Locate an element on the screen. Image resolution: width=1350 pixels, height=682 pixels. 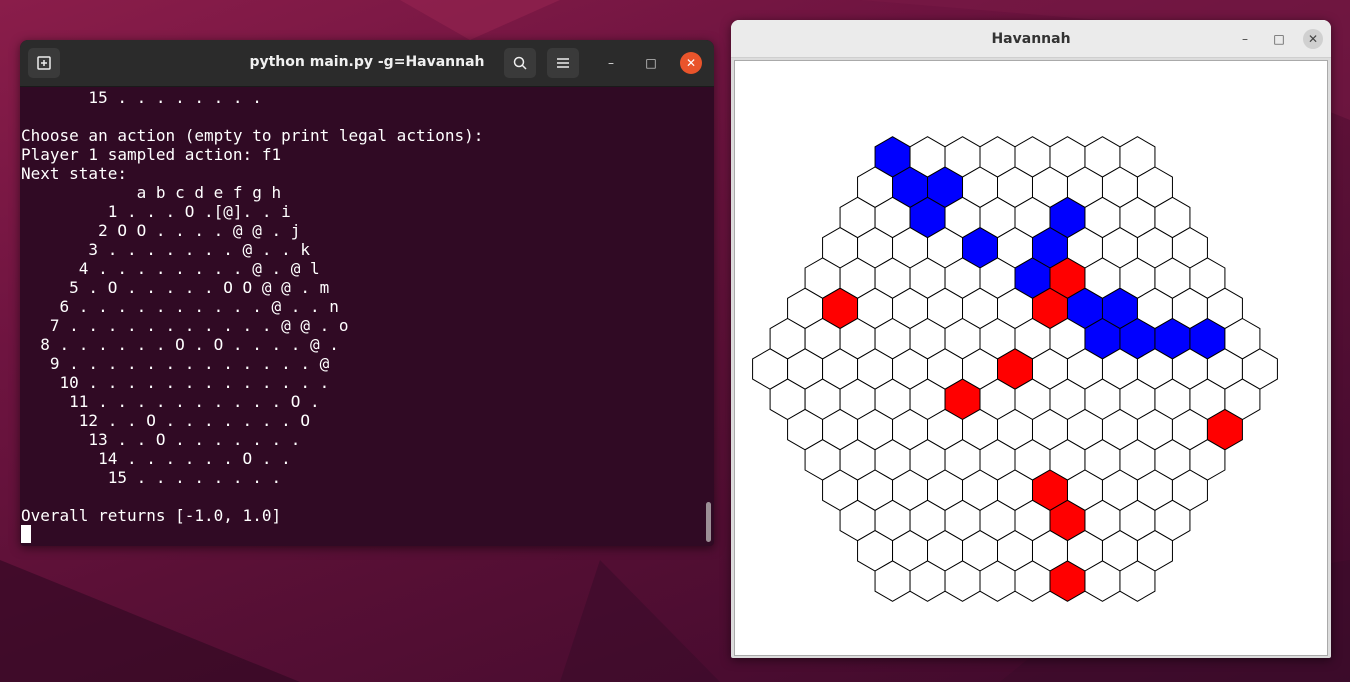
search-icon is located at coordinates (520, 63).